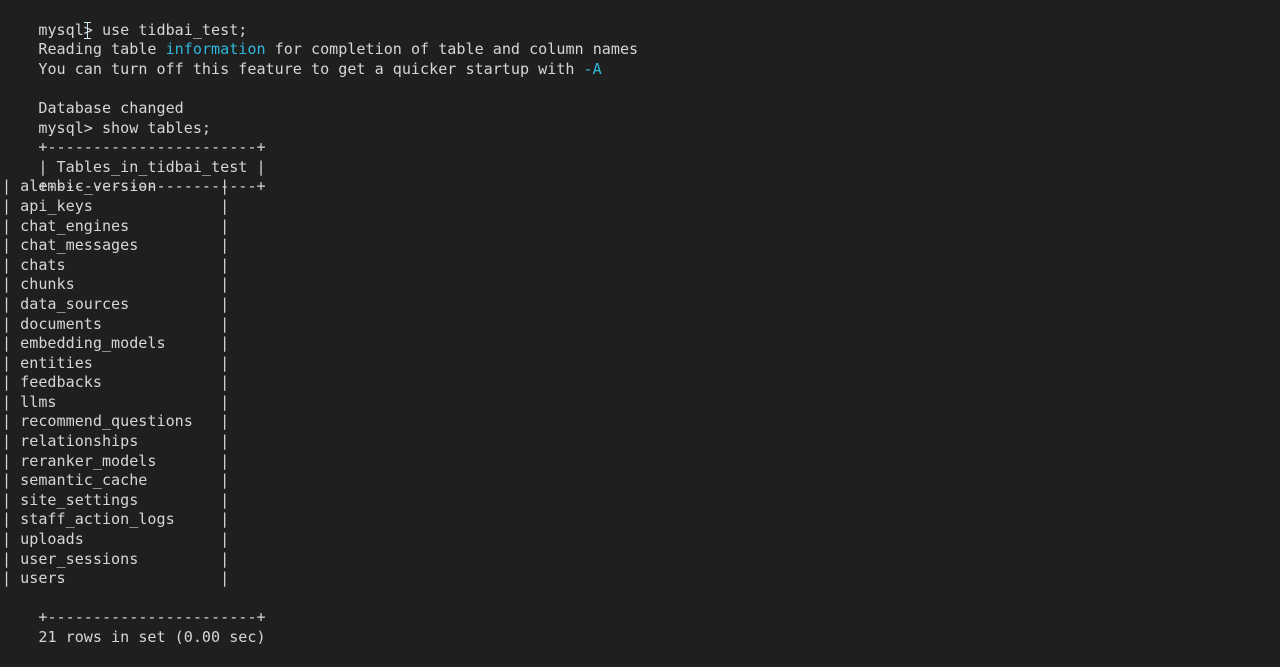 This screenshot has width=1280, height=667. I want to click on terminal-line-command-use: mysql> use tidbai_test;, so click(641, 20).